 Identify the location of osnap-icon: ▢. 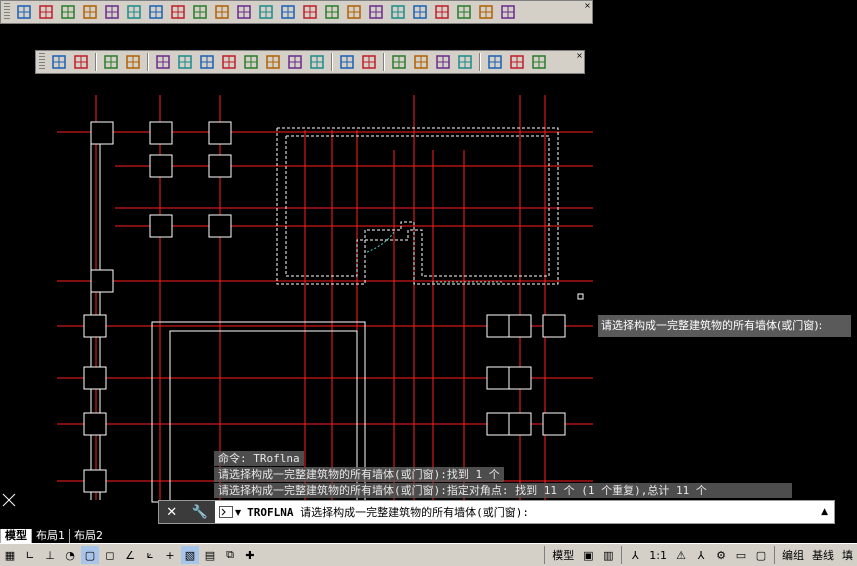
(90, 555).